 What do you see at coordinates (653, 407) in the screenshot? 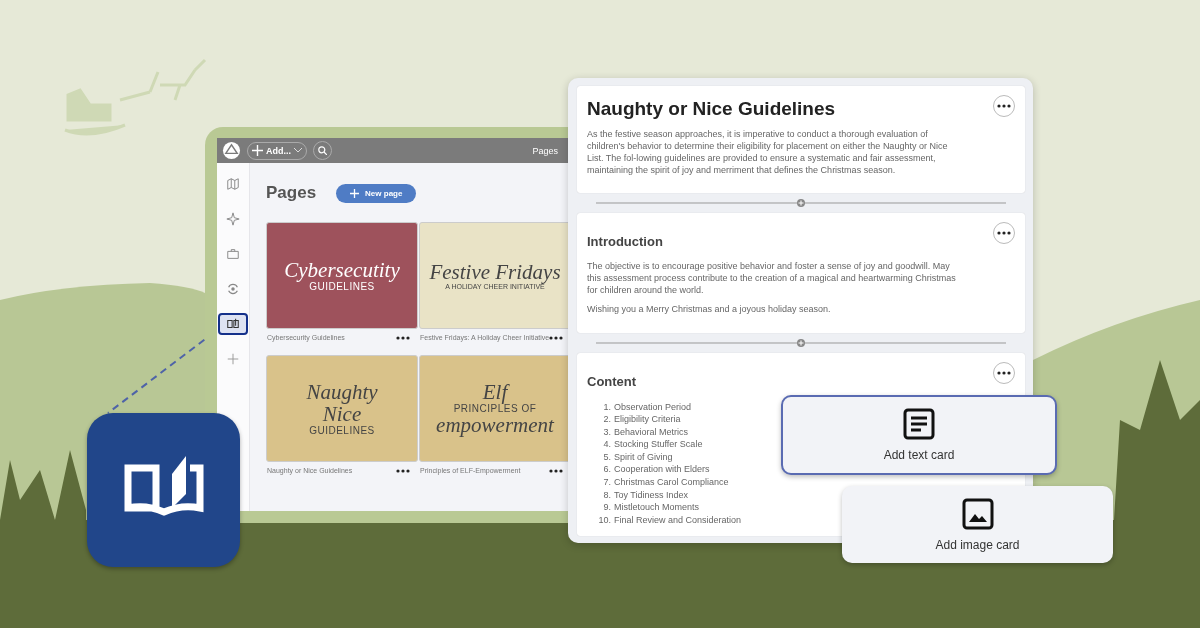
I see `list-item: Observation Period` at bounding box center [653, 407].